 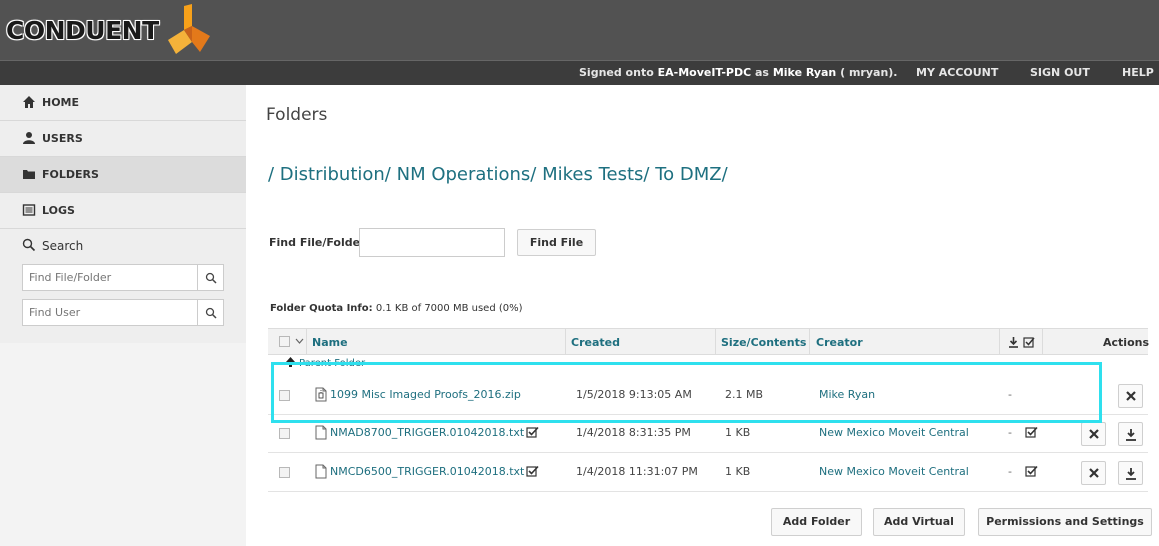 I want to click on breadcrumb-to-dmz: To DMZ/, so click(x=691, y=174).